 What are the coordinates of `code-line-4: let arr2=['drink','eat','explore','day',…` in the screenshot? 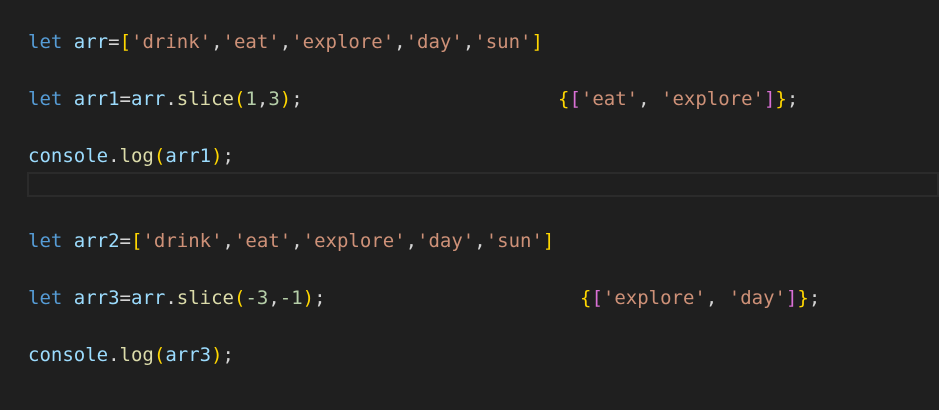 It's located at (291, 241).